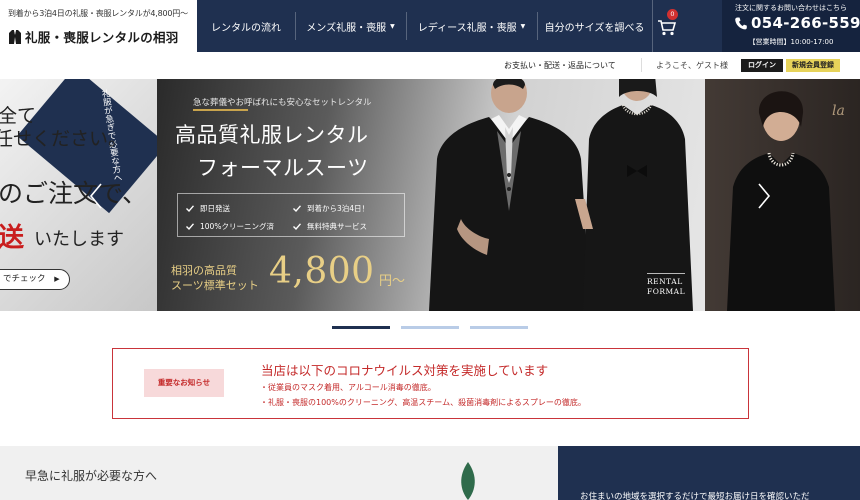 This screenshot has height=500, width=860. I want to click on cart-icon, so click(667, 28).